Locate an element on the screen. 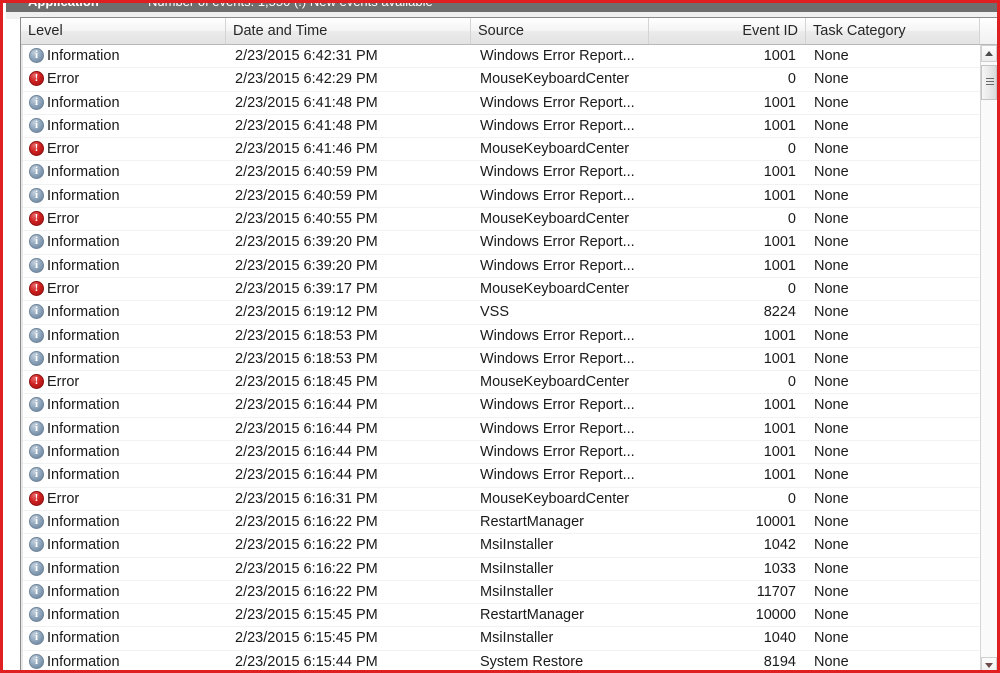  scroll-down-arrow-icon is located at coordinates (989, 663).